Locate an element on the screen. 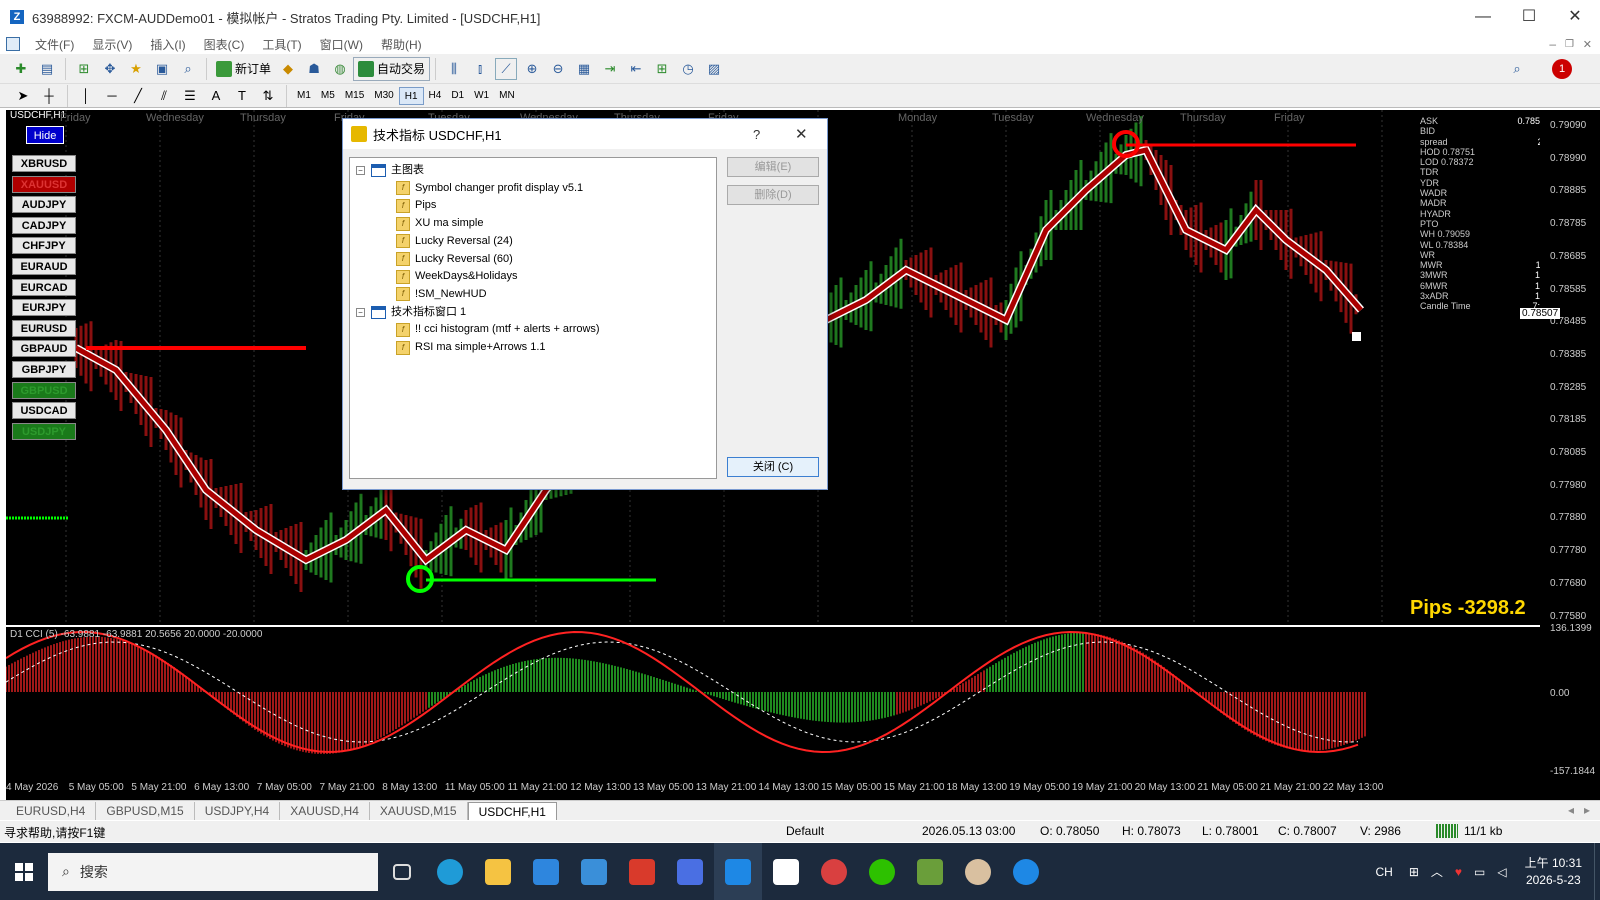  chart-tab: USDJPY,H4 is located at coordinates (238, 811).